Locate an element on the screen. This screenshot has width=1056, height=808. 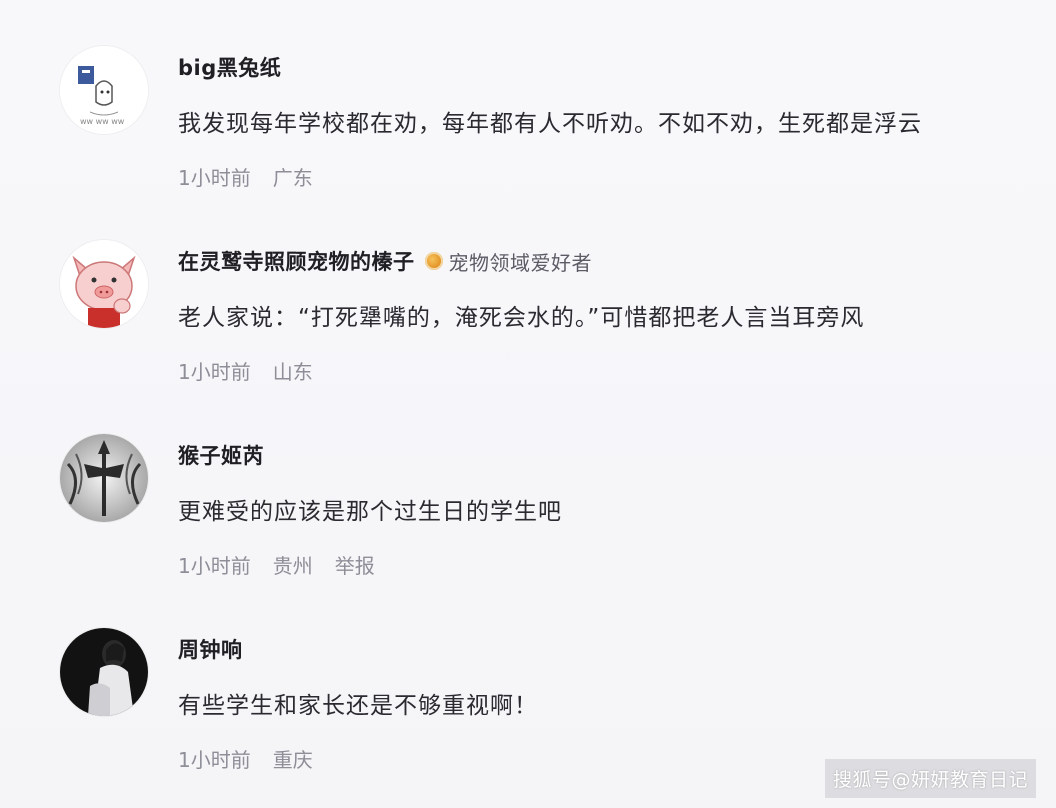
comment-text: 我发现每年学校都在劝，每年都有人不听劝。不如不劝，生死都是浮云 is located at coordinates (550, 124).